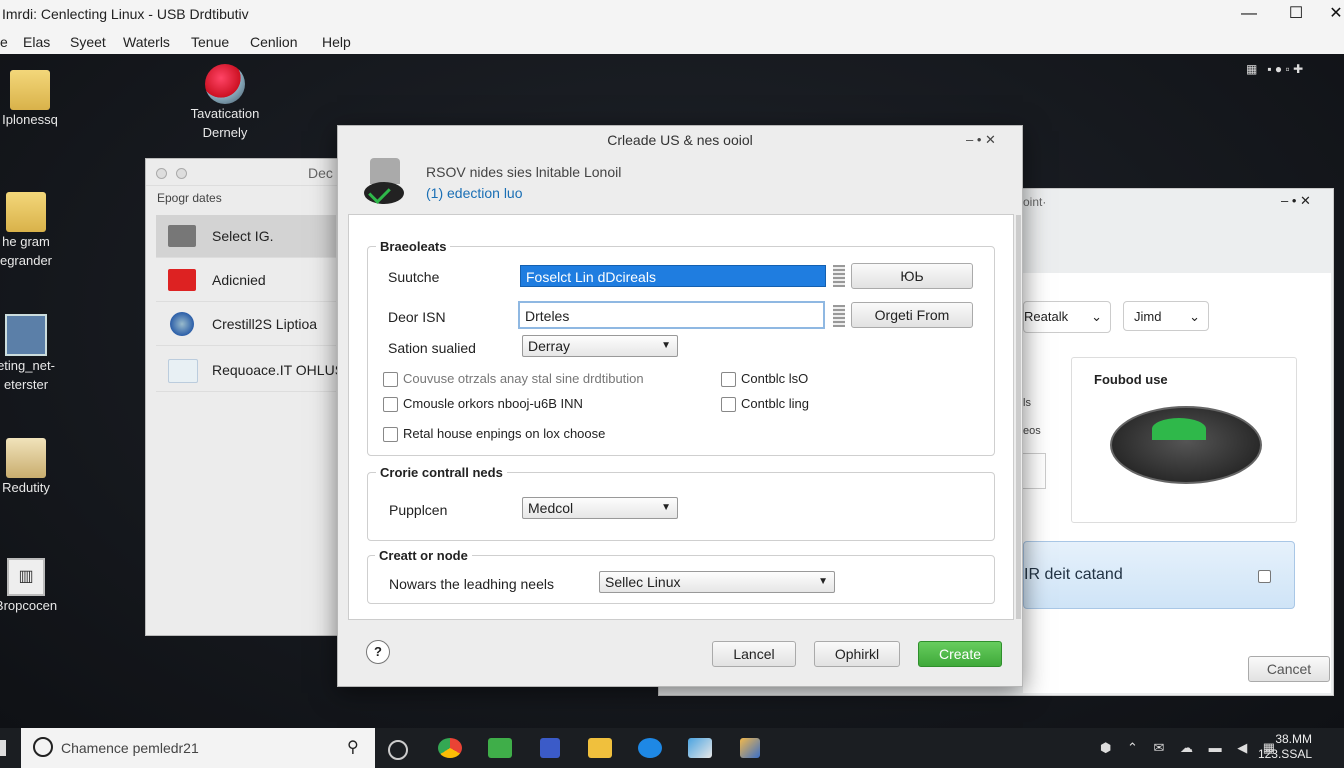 This screenshot has width=1344, height=768. Describe the element at coordinates (981, 140) in the screenshot. I see `dialog-window-controls: – • ✕` at that location.